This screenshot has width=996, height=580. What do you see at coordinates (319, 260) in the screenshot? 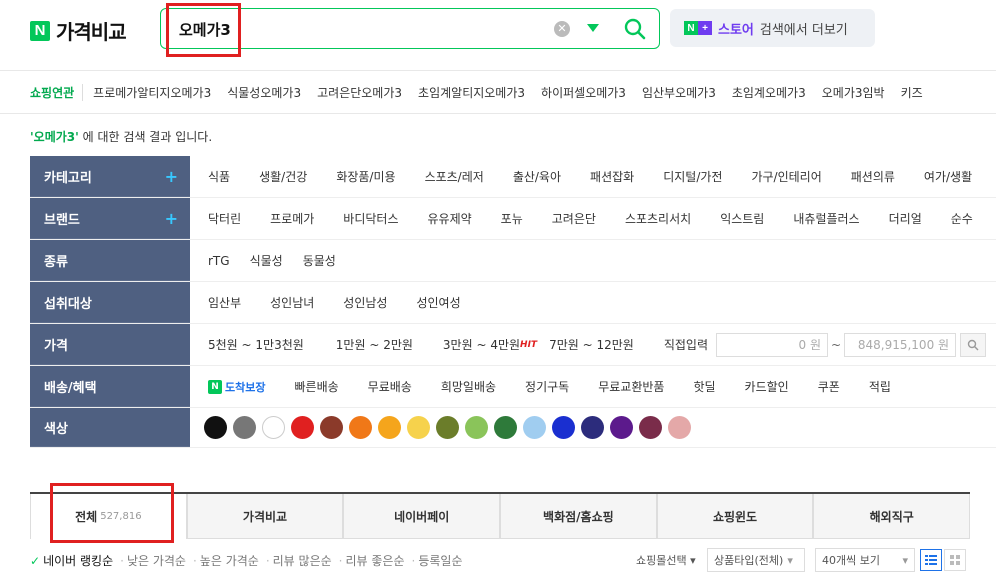
I see `type-option: 동물성` at bounding box center [319, 260].